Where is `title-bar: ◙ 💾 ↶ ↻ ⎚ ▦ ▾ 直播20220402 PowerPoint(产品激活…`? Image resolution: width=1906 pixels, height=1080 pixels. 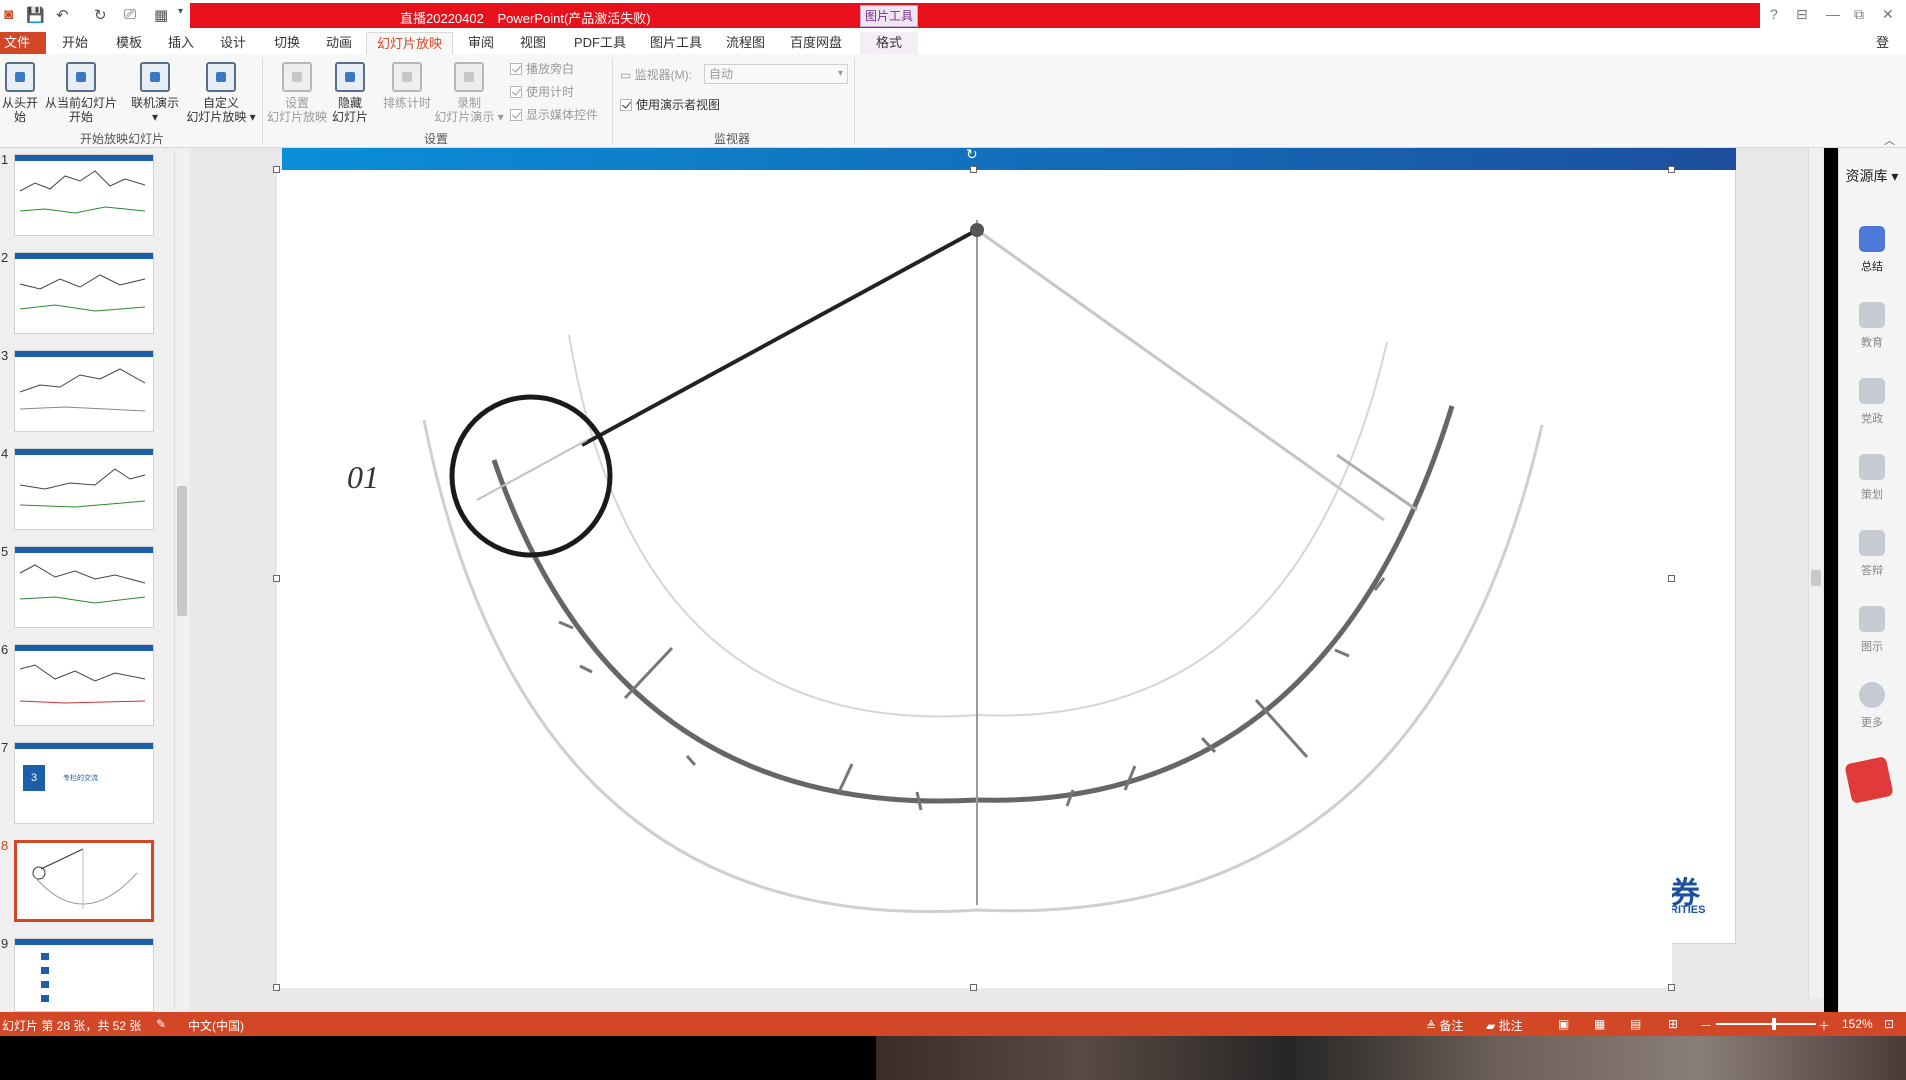 title-bar: ◙ 💾 ↶ ↻ ⎚ ▦ ▾ 直播20220402 PowerPoint(产品激活… is located at coordinates (953, 15).